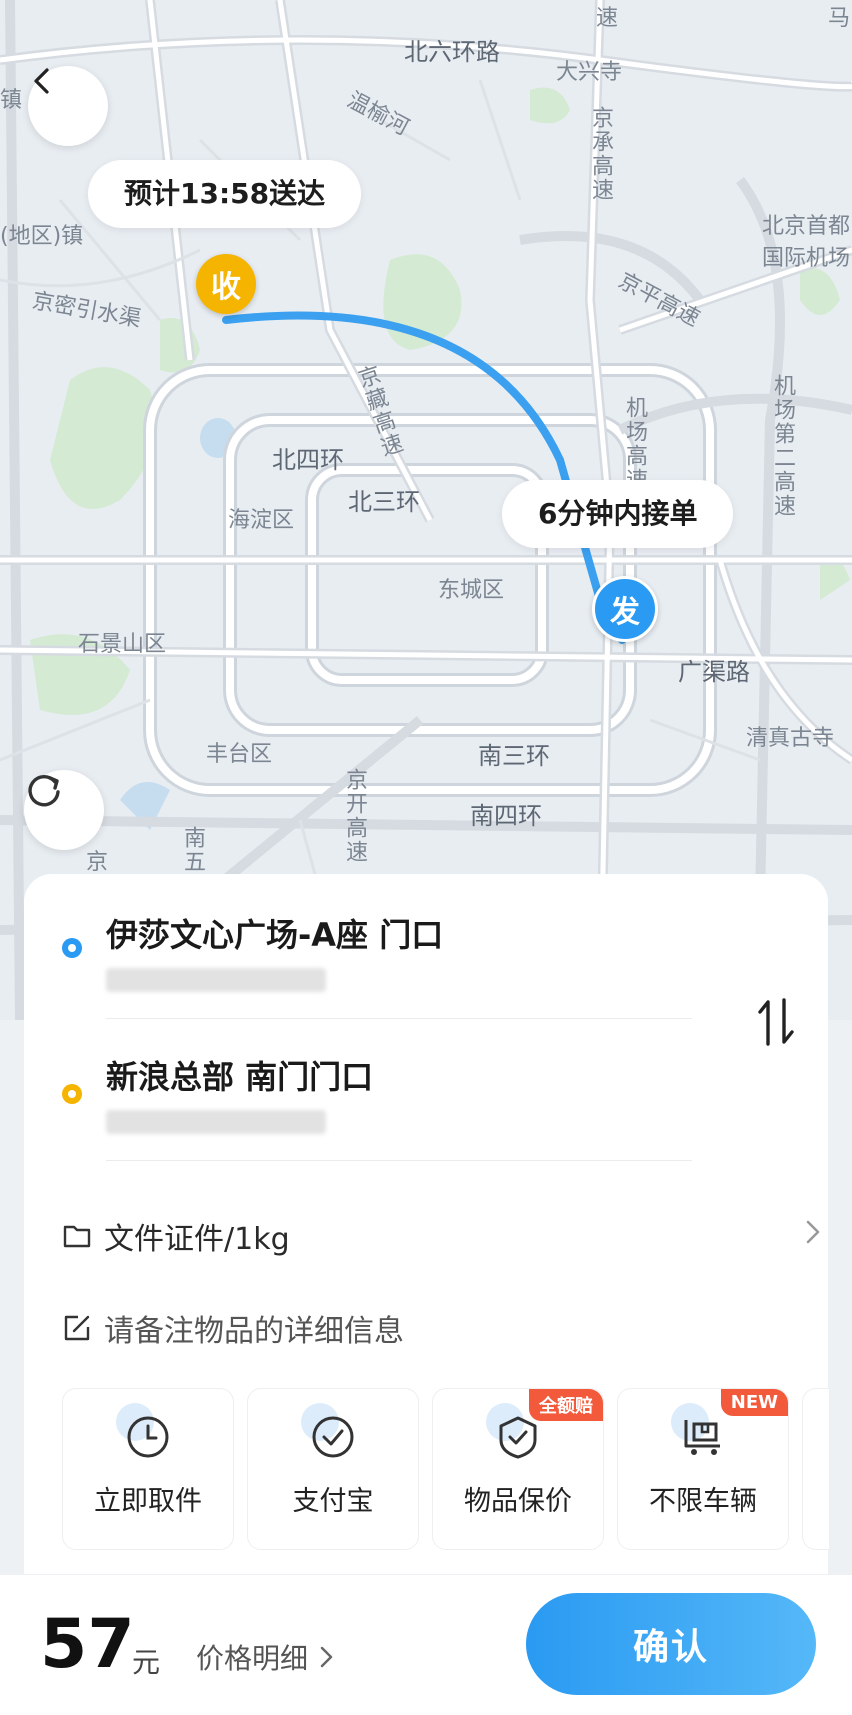 Image resolution: width=852 pixels, height=1715 pixels. I want to click on back-button, so click(68, 106).